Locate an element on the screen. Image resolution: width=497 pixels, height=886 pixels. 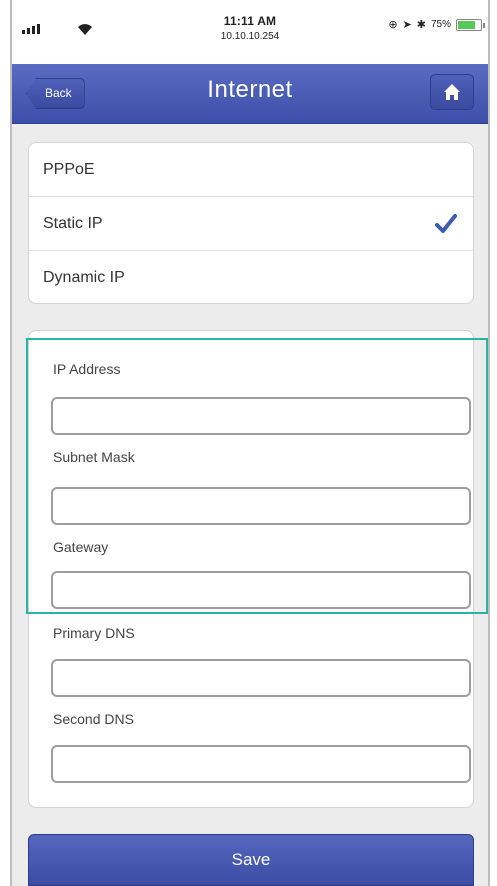
subnet-mask-input is located at coordinates (261, 506).